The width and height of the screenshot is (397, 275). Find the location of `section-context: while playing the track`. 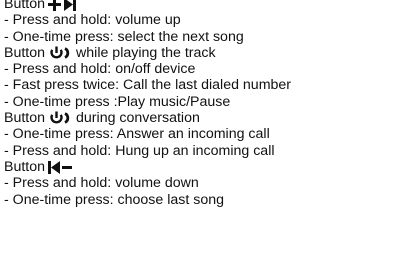

section-context: while playing the track is located at coordinates (146, 52).